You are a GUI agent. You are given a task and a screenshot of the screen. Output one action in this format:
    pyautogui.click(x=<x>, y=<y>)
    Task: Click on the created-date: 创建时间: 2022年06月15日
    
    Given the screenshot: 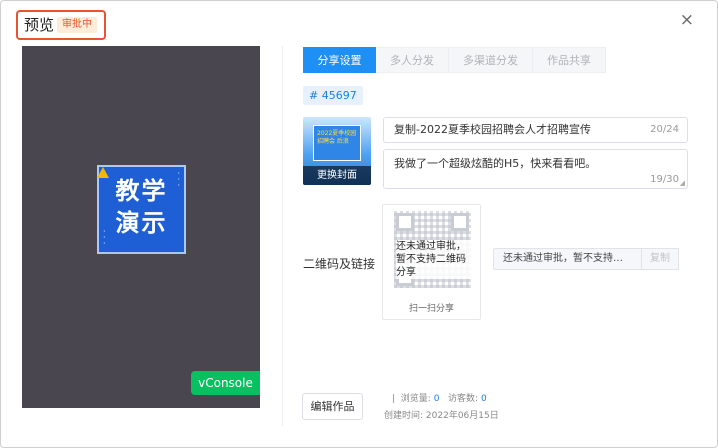 What is the action you would take?
    pyautogui.click(x=441, y=414)
    